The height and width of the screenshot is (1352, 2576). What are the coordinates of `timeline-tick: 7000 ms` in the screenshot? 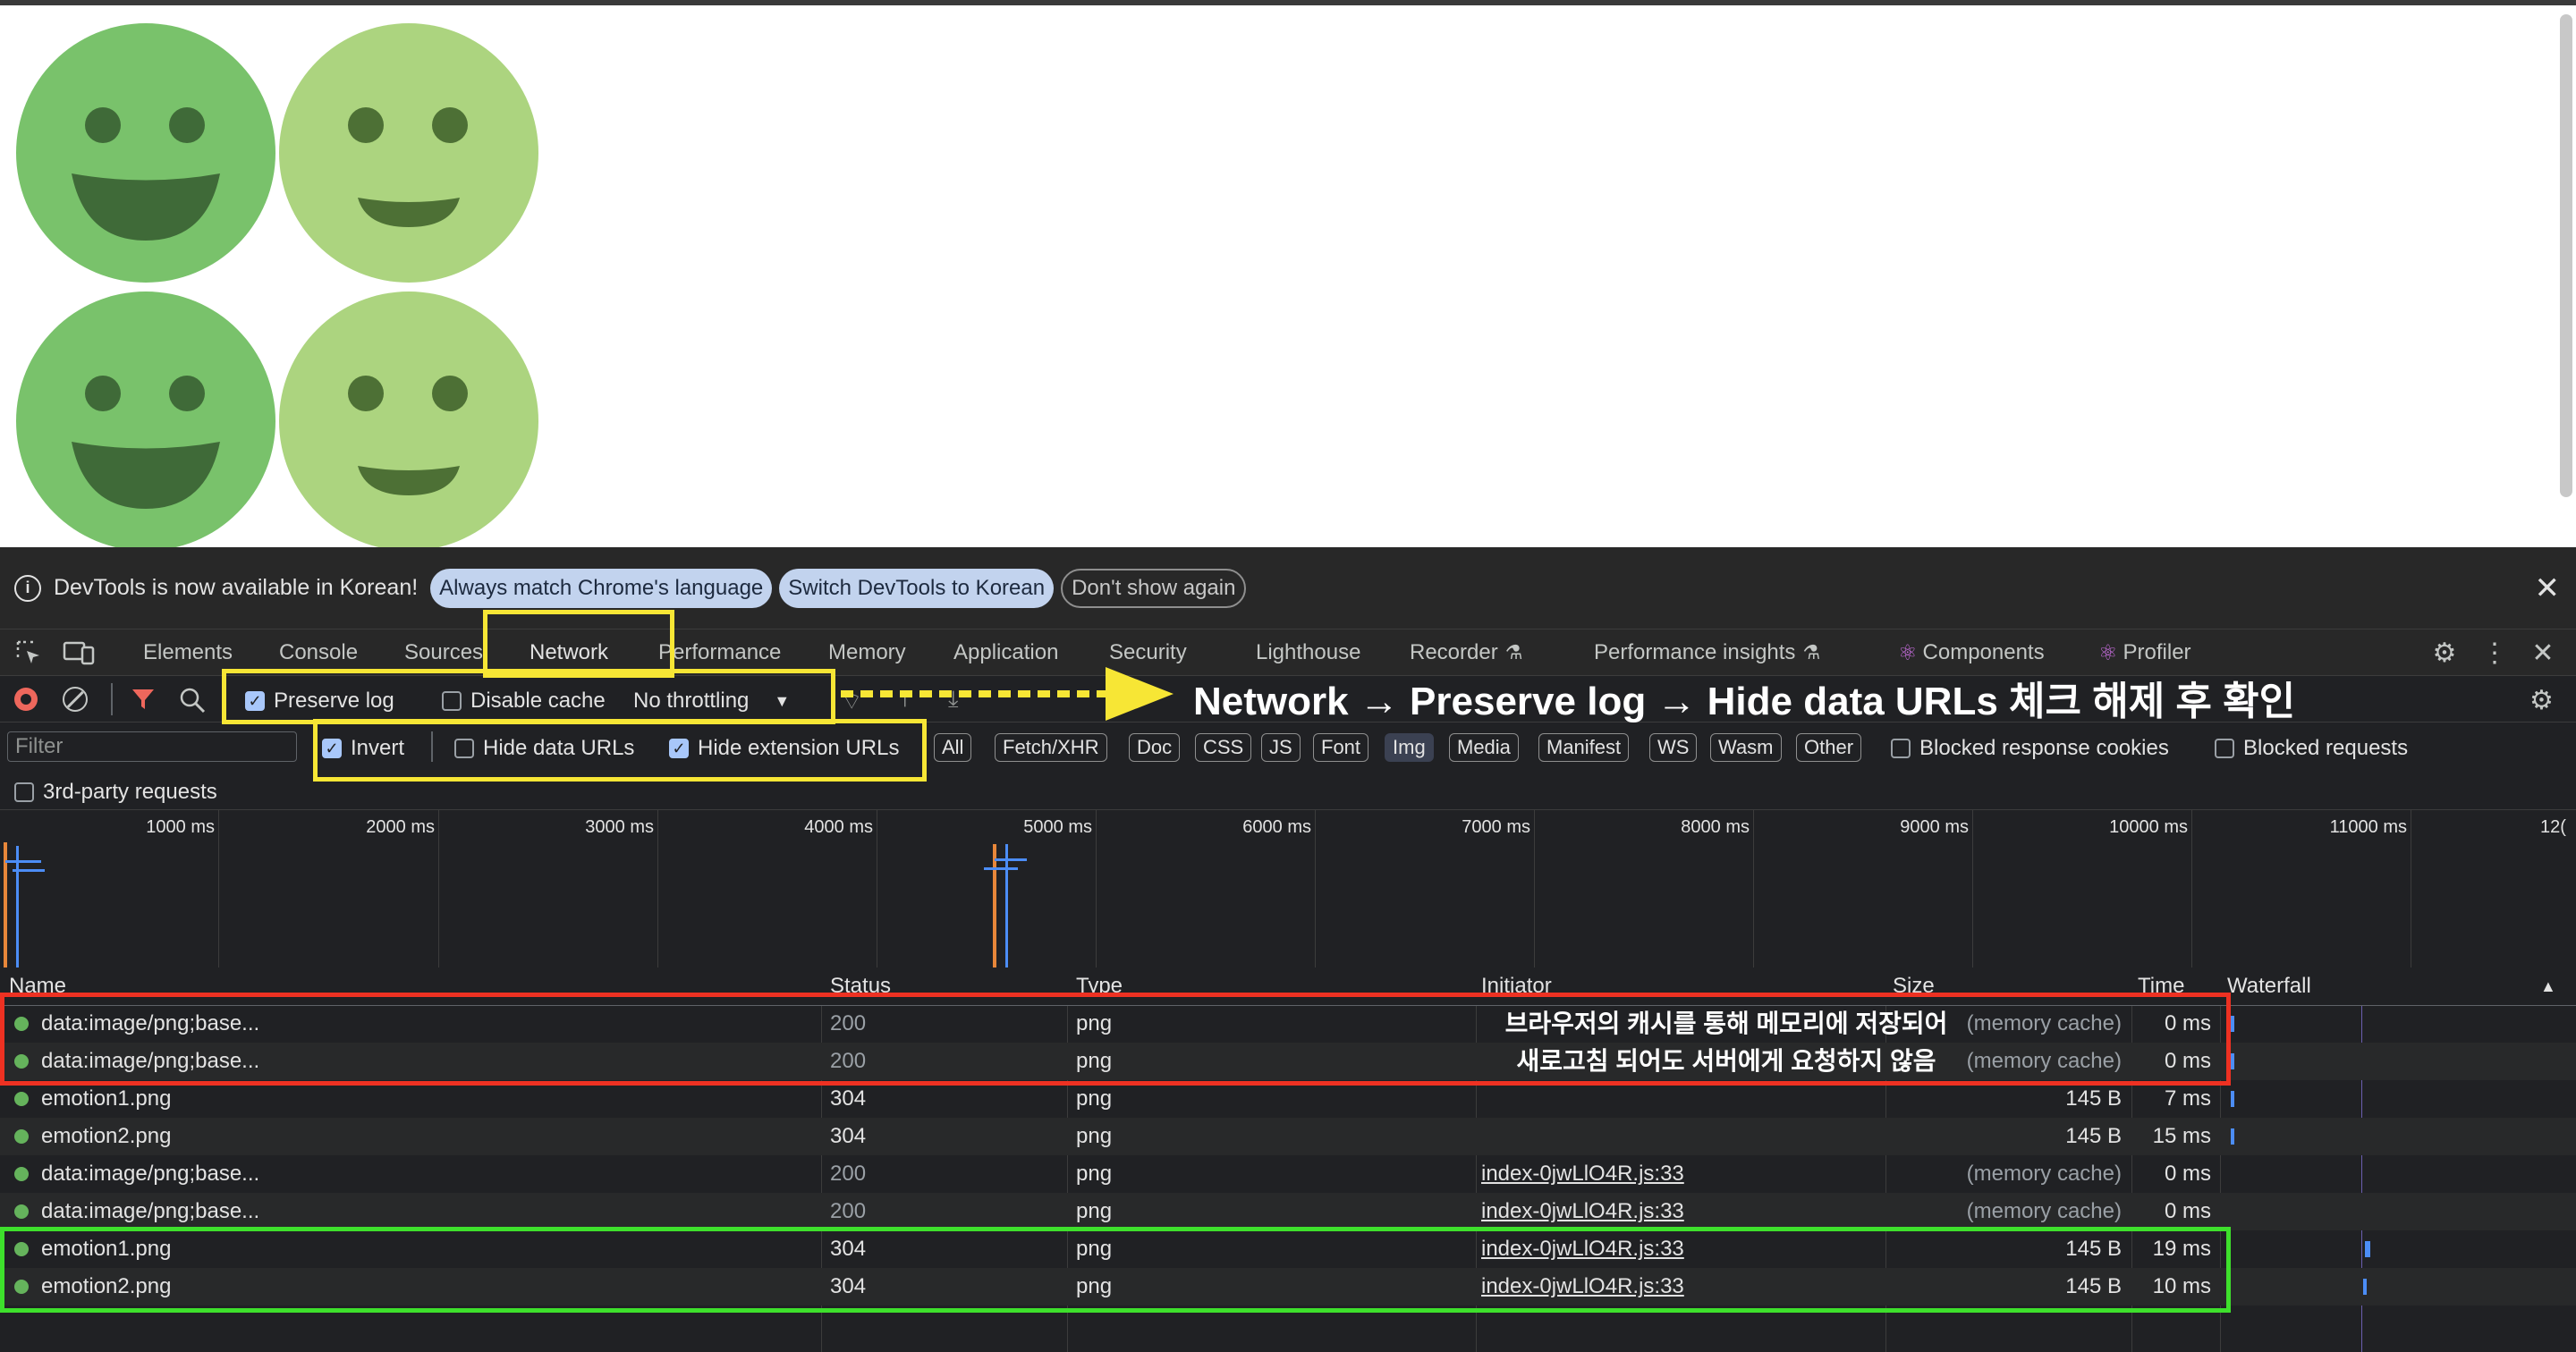 It's located at (1496, 827).